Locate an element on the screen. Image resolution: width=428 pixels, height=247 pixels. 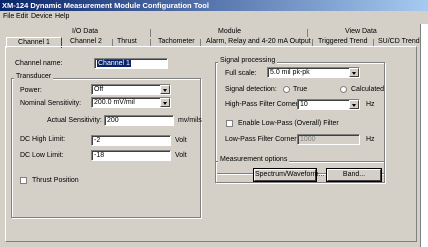
tab-thrust: Thrust is located at coordinates (127, 41).